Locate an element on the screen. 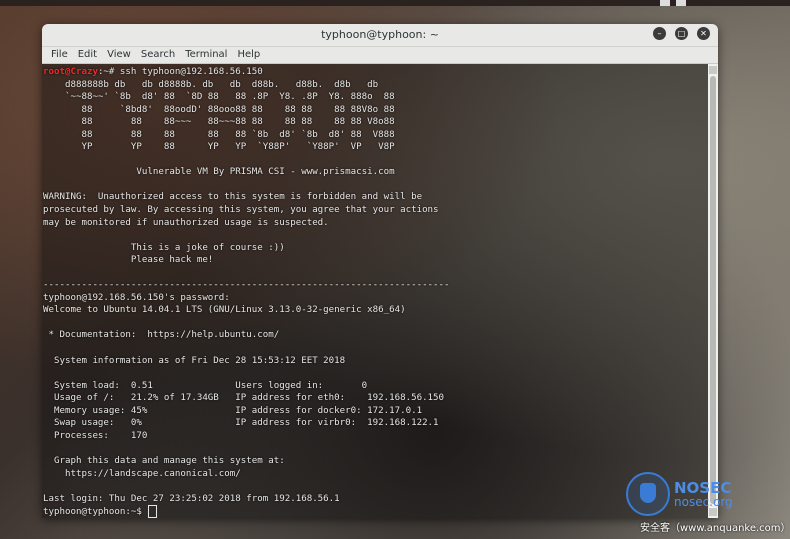  current-prompt-line: typhoon@typhoon:~$ is located at coordinates (375, 511).